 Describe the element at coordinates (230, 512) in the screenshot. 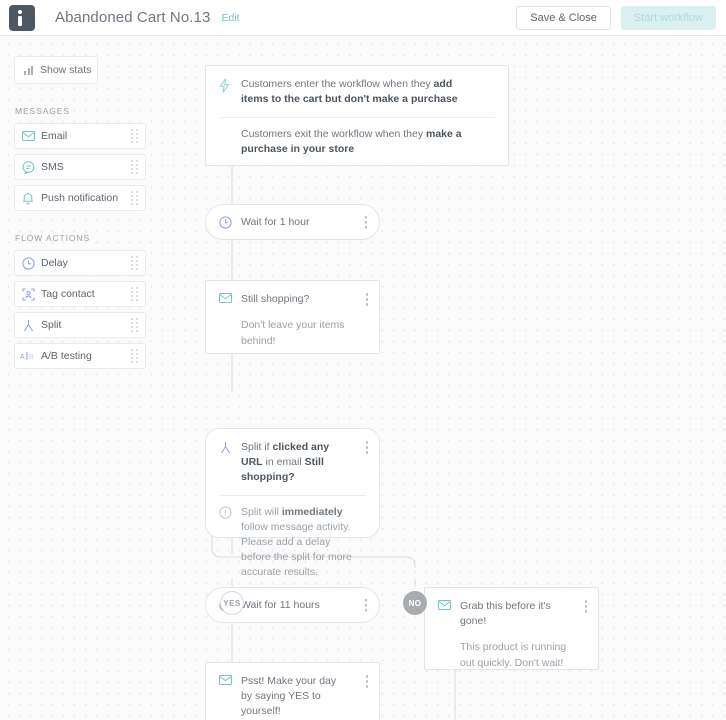

I see `info-circle-icon` at that location.